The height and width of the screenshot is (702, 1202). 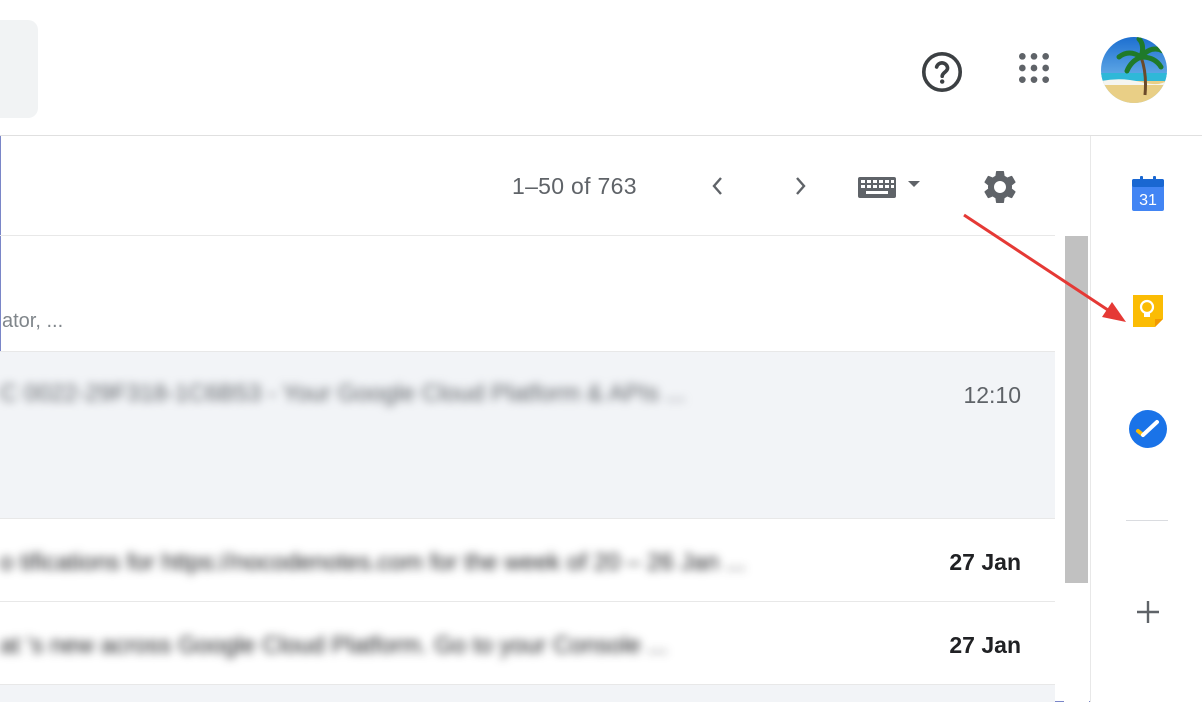 I want to click on apps-button, so click(x=1034, y=68).